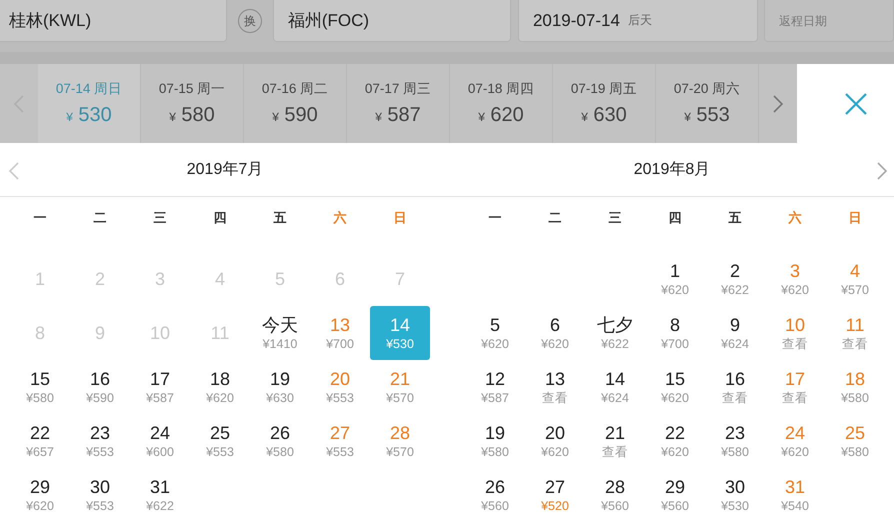  I want to click on day-cell: 22 ¥620, so click(675, 441).